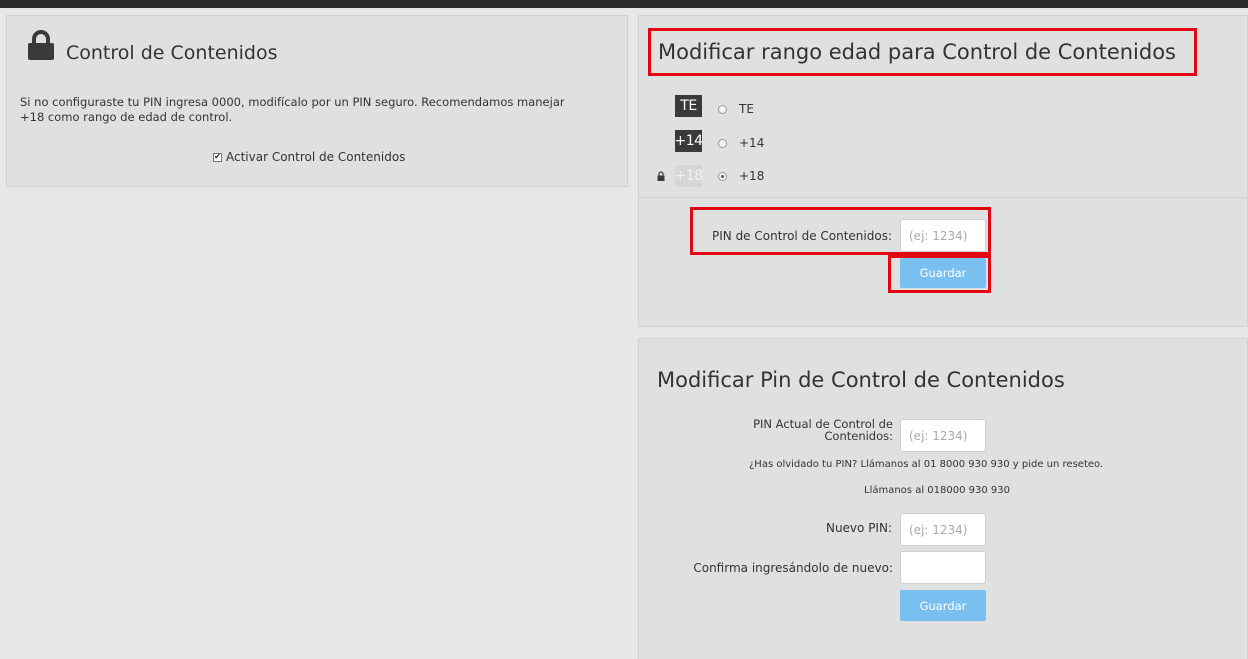  Describe the element at coordinates (861, 380) in the screenshot. I see `change-pin-title: Modificar Pin de Control de Contenidos` at that location.